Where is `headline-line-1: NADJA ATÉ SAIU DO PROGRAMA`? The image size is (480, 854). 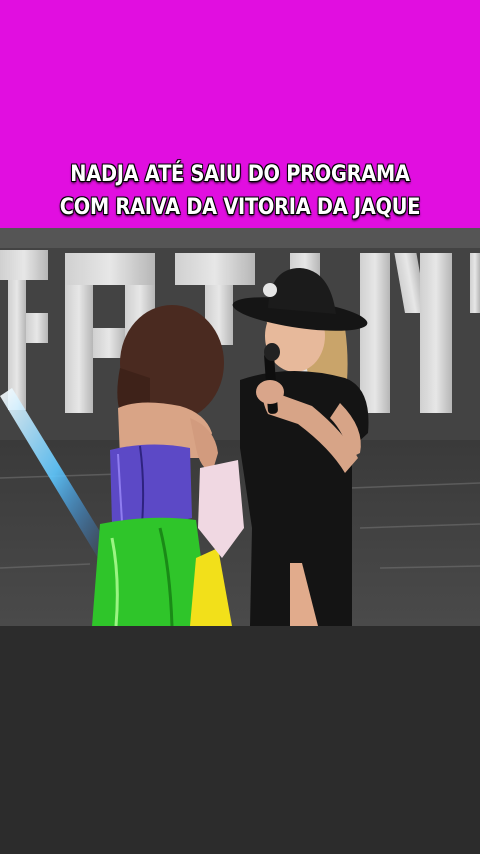 headline-line-1: NADJA ATÉ SAIU DO PROGRAMA is located at coordinates (240, 174).